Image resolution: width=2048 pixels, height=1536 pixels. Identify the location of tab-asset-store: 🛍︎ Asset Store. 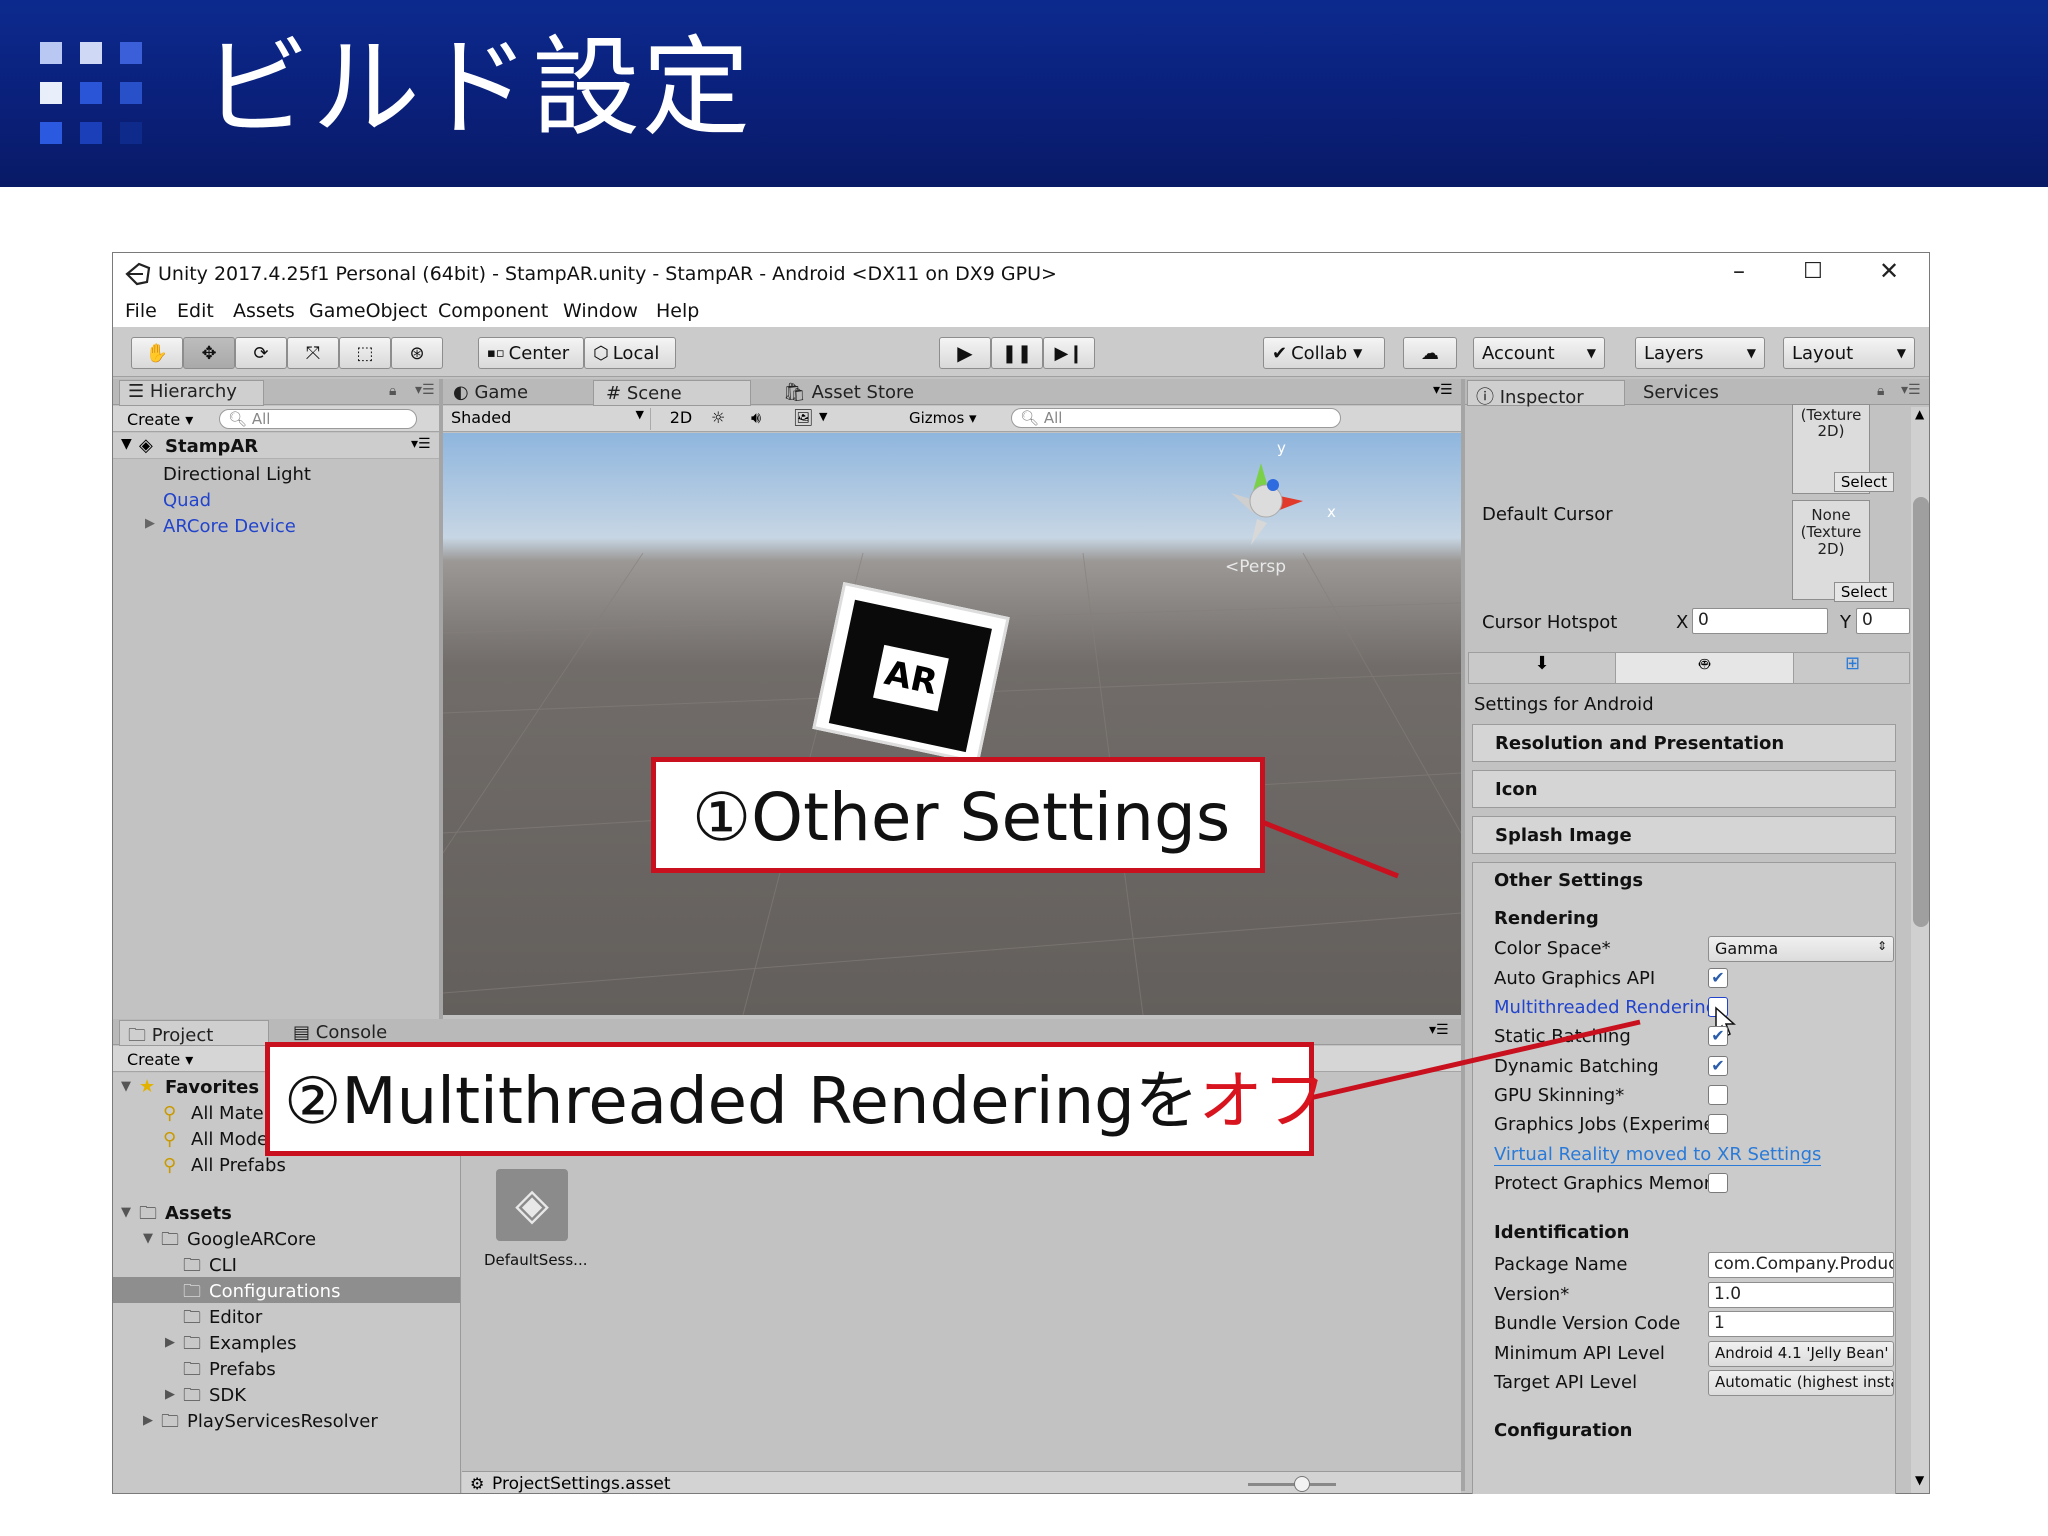
(848, 392).